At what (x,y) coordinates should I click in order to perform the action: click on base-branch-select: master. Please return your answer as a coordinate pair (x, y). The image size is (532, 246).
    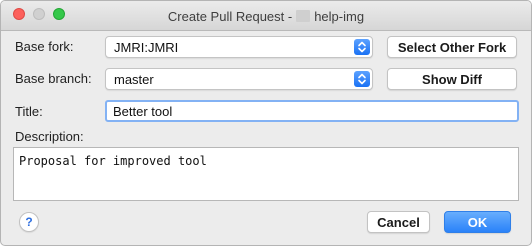
    Looking at the image, I should click on (239, 79).